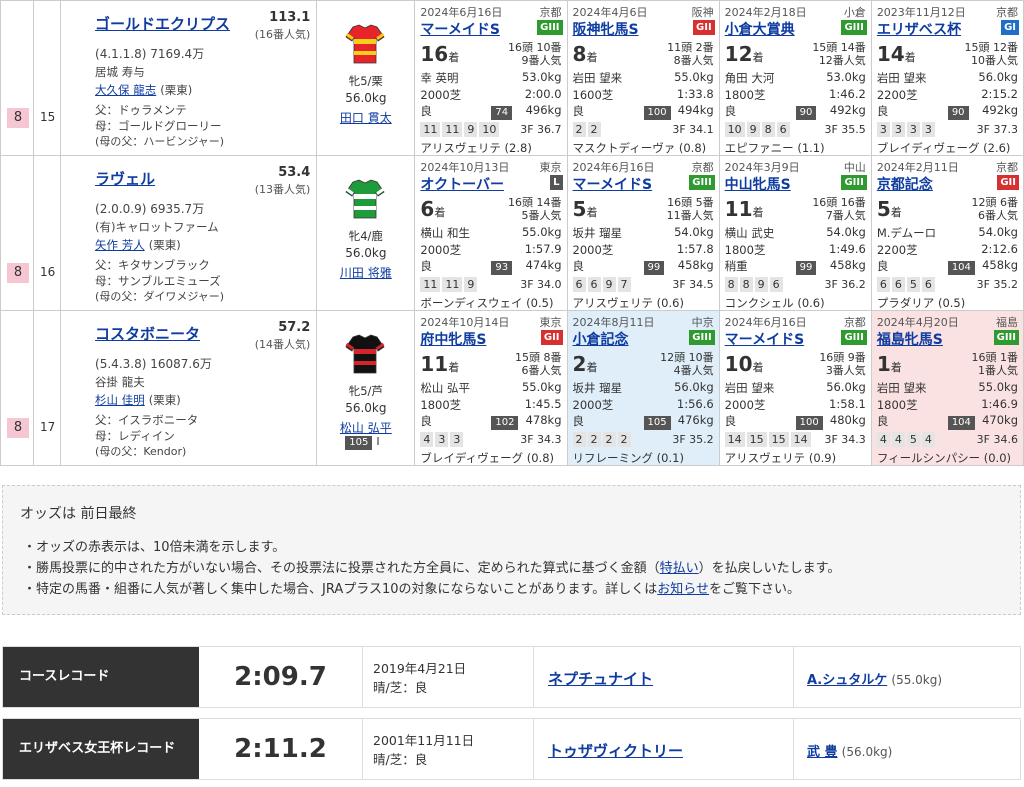 The height and width of the screenshot is (787, 1024). What do you see at coordinates (613, 167) in the screenshot?
I see `race-date: 2024年6月16日` at bounding box center [613, 167].